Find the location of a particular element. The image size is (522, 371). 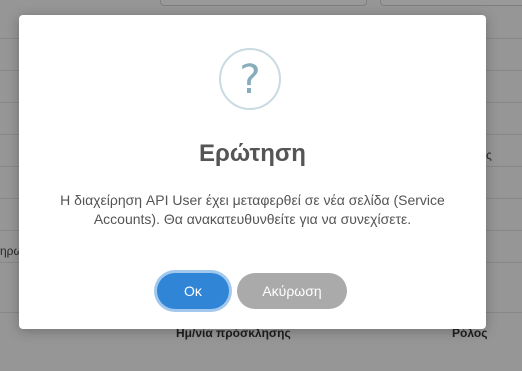

ok-button: Οκ is located at coordinates (193, 291).